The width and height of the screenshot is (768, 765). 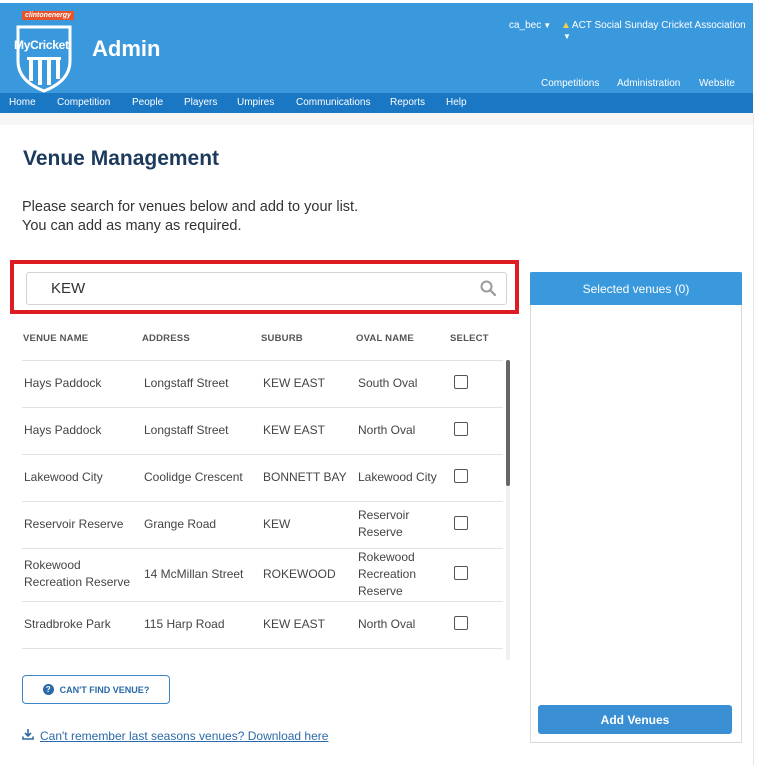 What do you see at coordinates (385, 338) in the screenshot?
I see `column-header-oval-name: OVAL NAME` at bounding box center [385, 338].